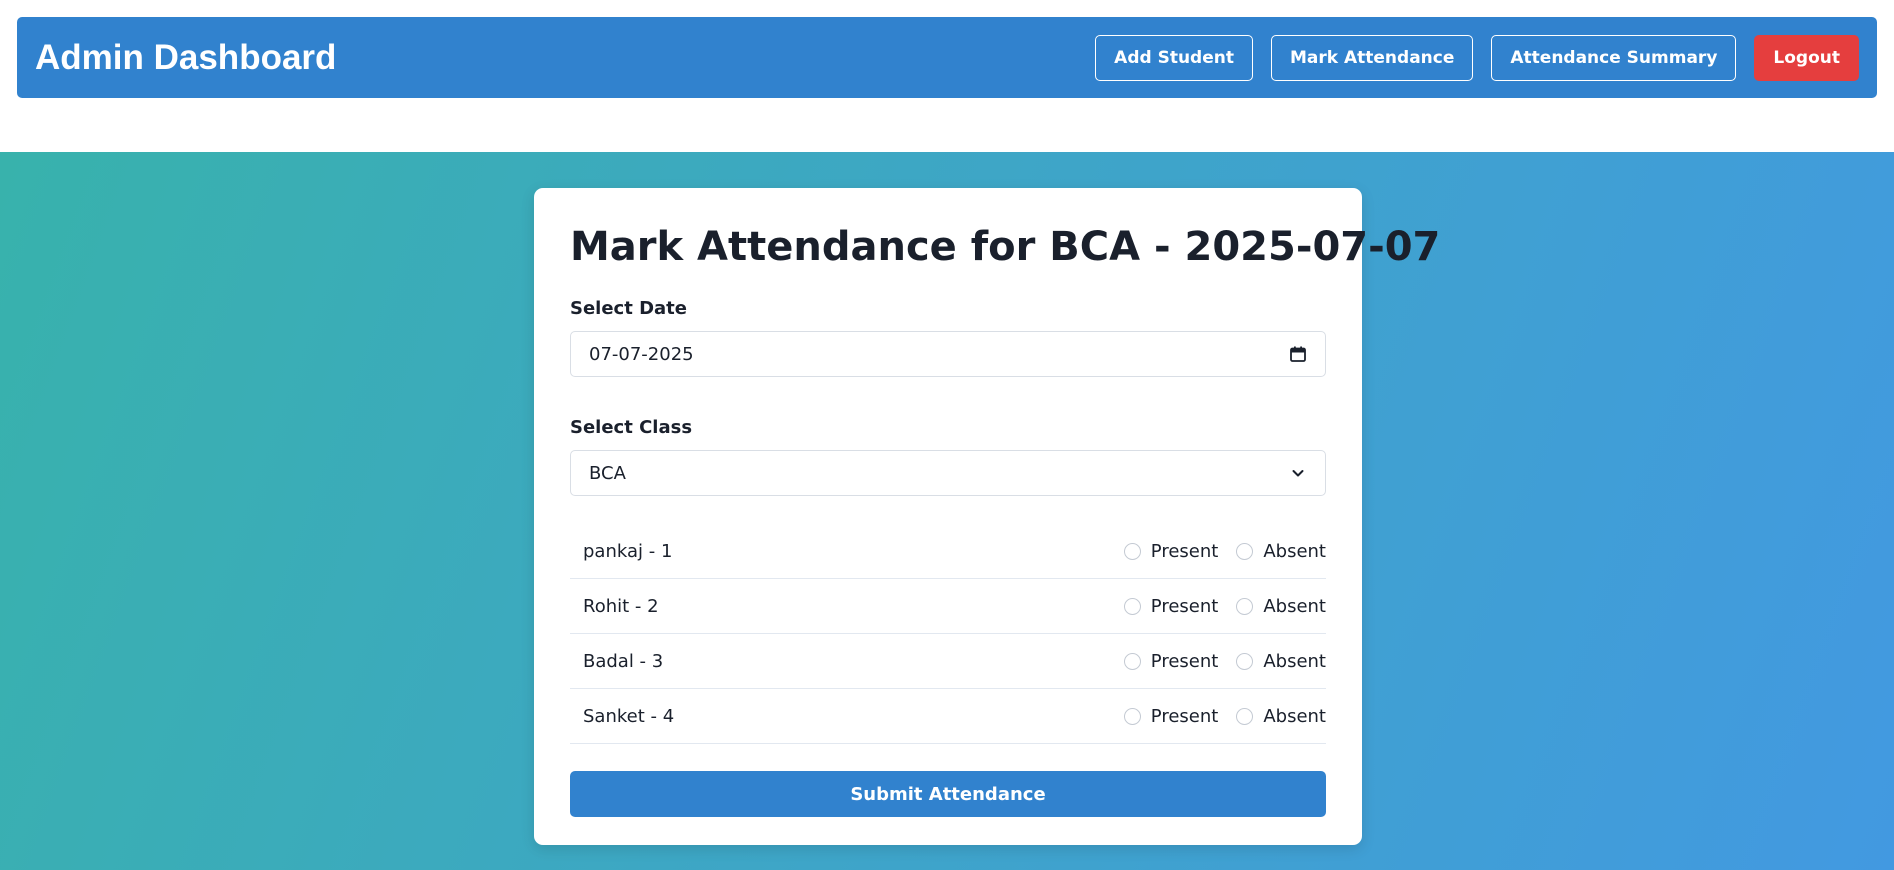 The width and height of the screenshot is (1894, 870). Describe the element at coordinates (1298, 354) in the screenshot. I see `calendar-icon` at that location.